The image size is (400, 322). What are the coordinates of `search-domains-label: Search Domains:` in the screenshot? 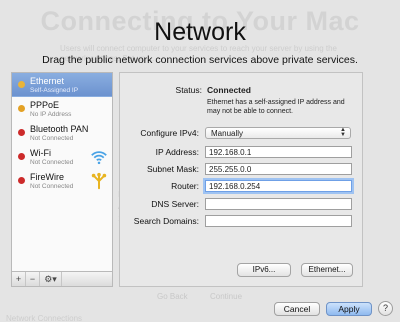 It's located at (166, 221).